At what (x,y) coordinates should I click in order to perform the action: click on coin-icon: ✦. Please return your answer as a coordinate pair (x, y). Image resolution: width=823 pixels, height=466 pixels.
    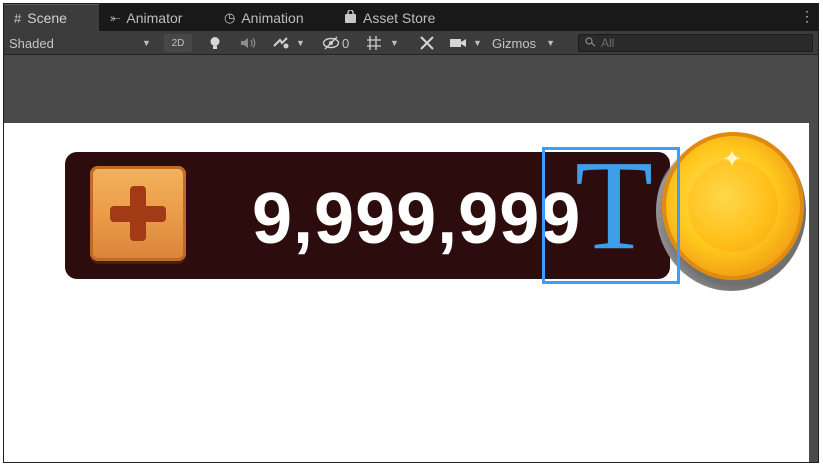
    Looking at the image, I should click on (733, 206).